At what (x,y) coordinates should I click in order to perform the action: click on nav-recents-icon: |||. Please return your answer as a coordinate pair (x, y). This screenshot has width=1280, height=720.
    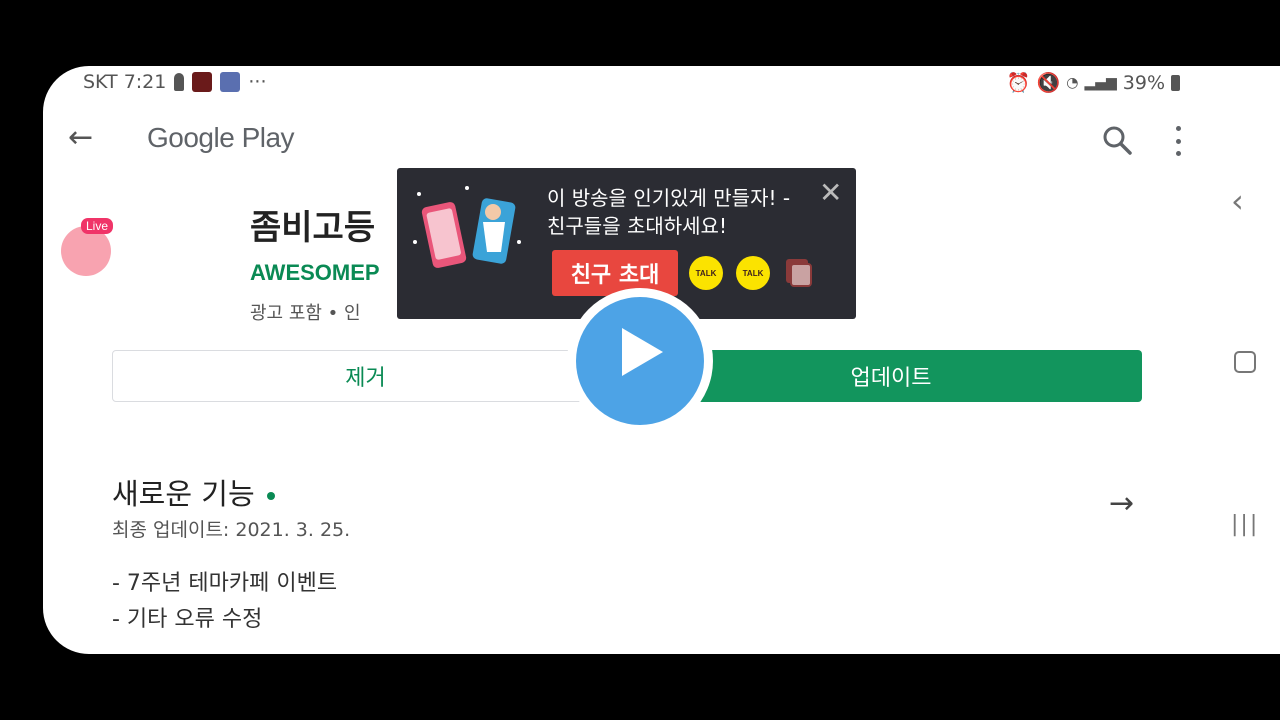
    Looking at the image, I should click on (1245, 524).